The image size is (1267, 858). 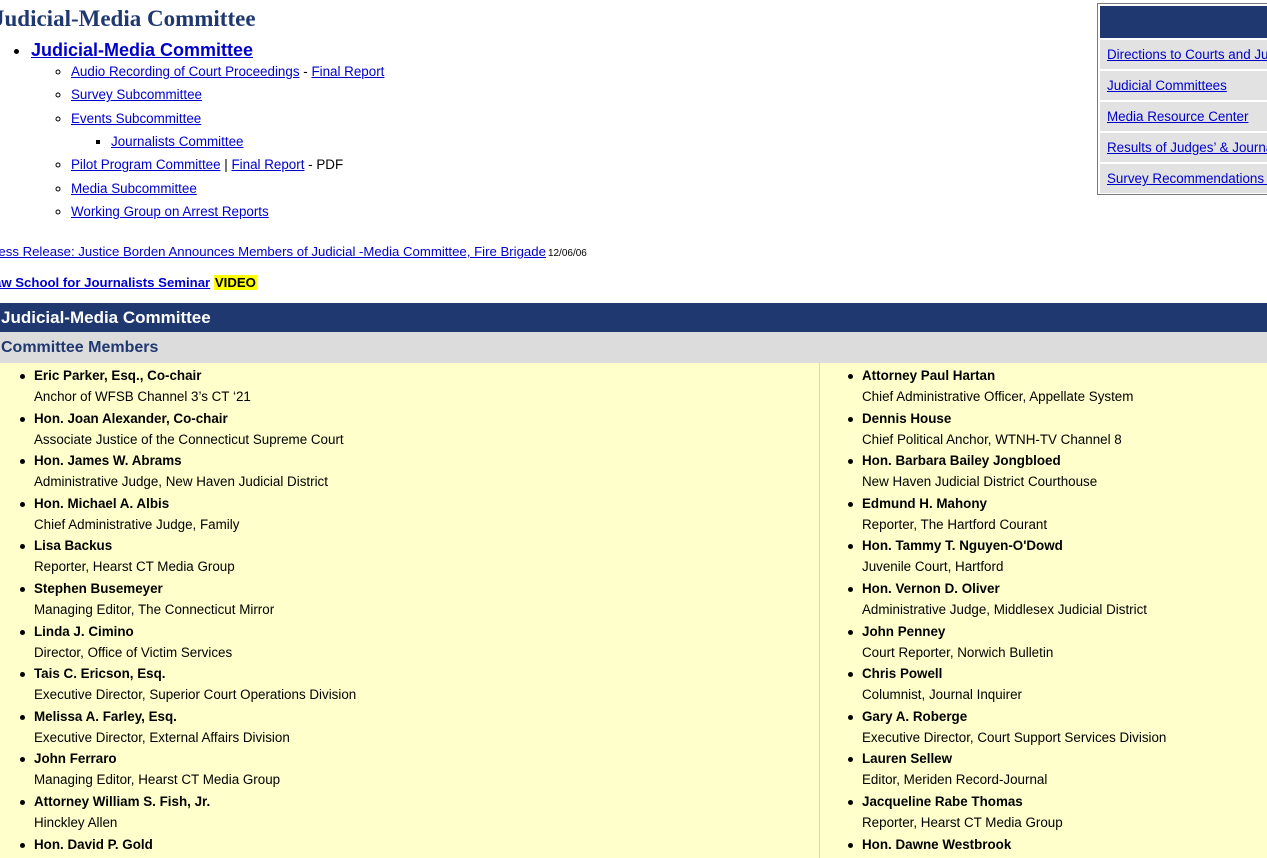 What do you see at coordinates (185, 71) in the screenshot?
I see `audio-recording-link: Audio Recording of Court Proceedings` at bounding box center [185, 71].